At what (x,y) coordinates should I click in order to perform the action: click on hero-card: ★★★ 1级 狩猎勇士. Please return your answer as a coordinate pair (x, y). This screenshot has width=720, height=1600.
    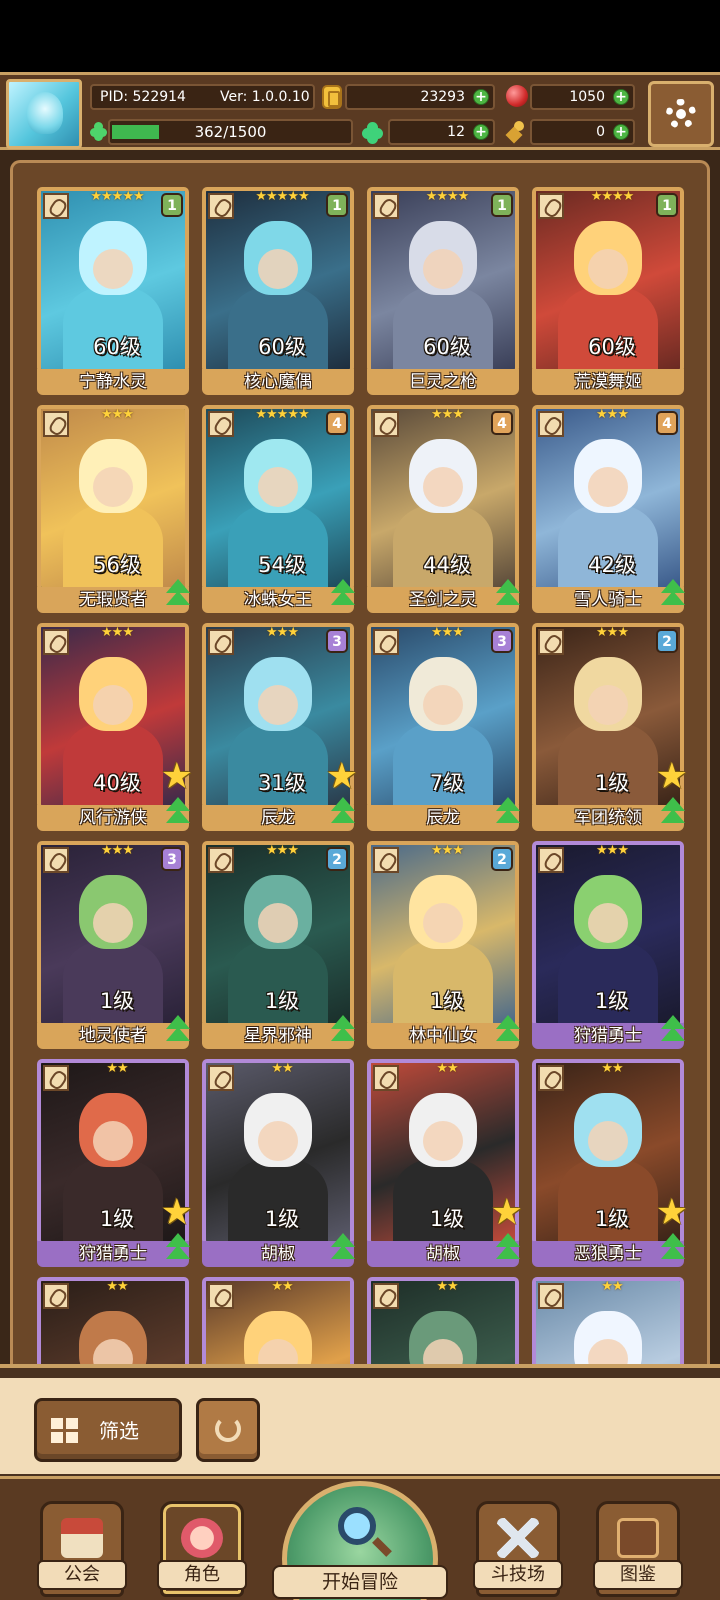
    Looking at the image, I should click on (608, 945).